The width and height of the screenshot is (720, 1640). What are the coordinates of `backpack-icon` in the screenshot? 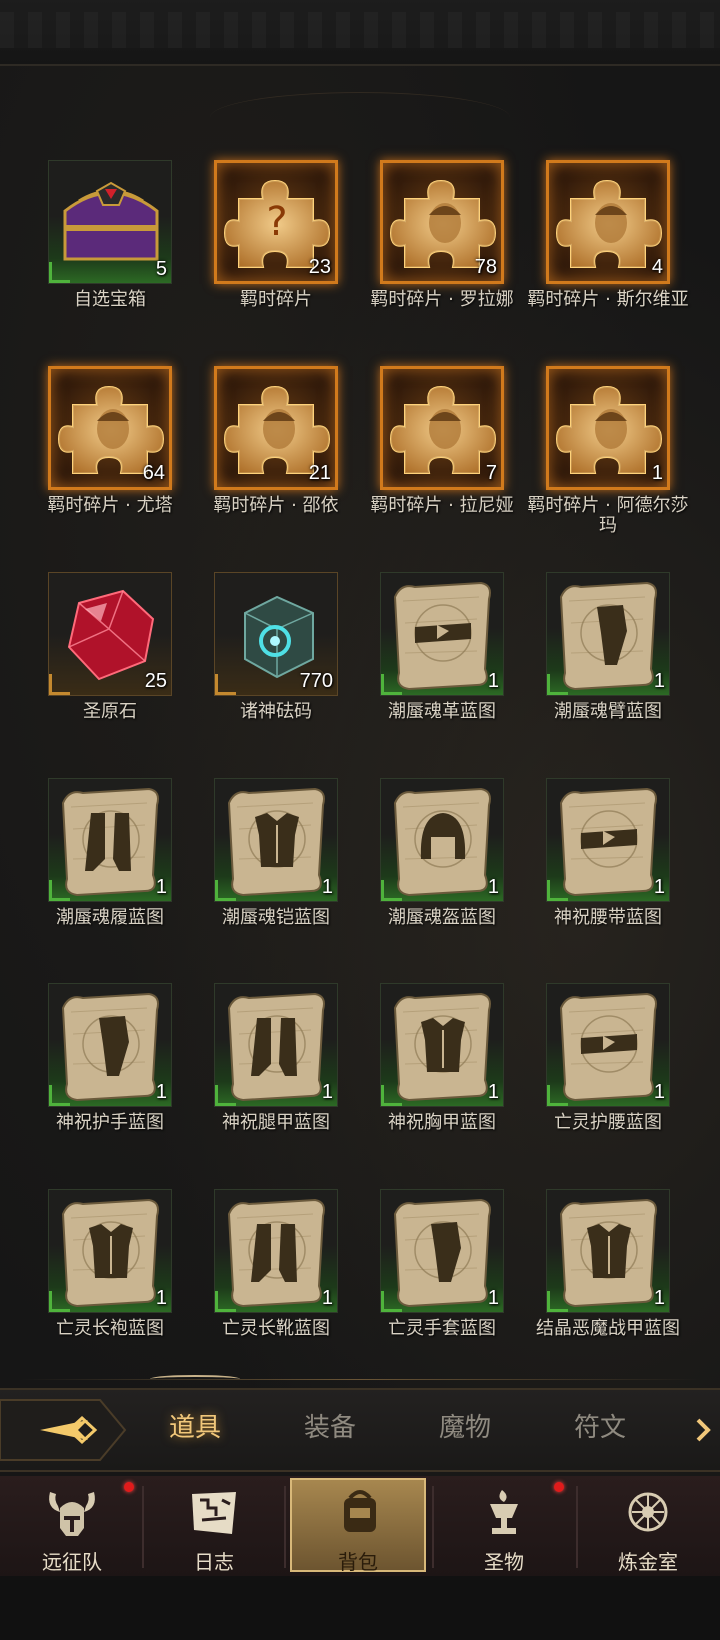 It's located at (360, 1511).